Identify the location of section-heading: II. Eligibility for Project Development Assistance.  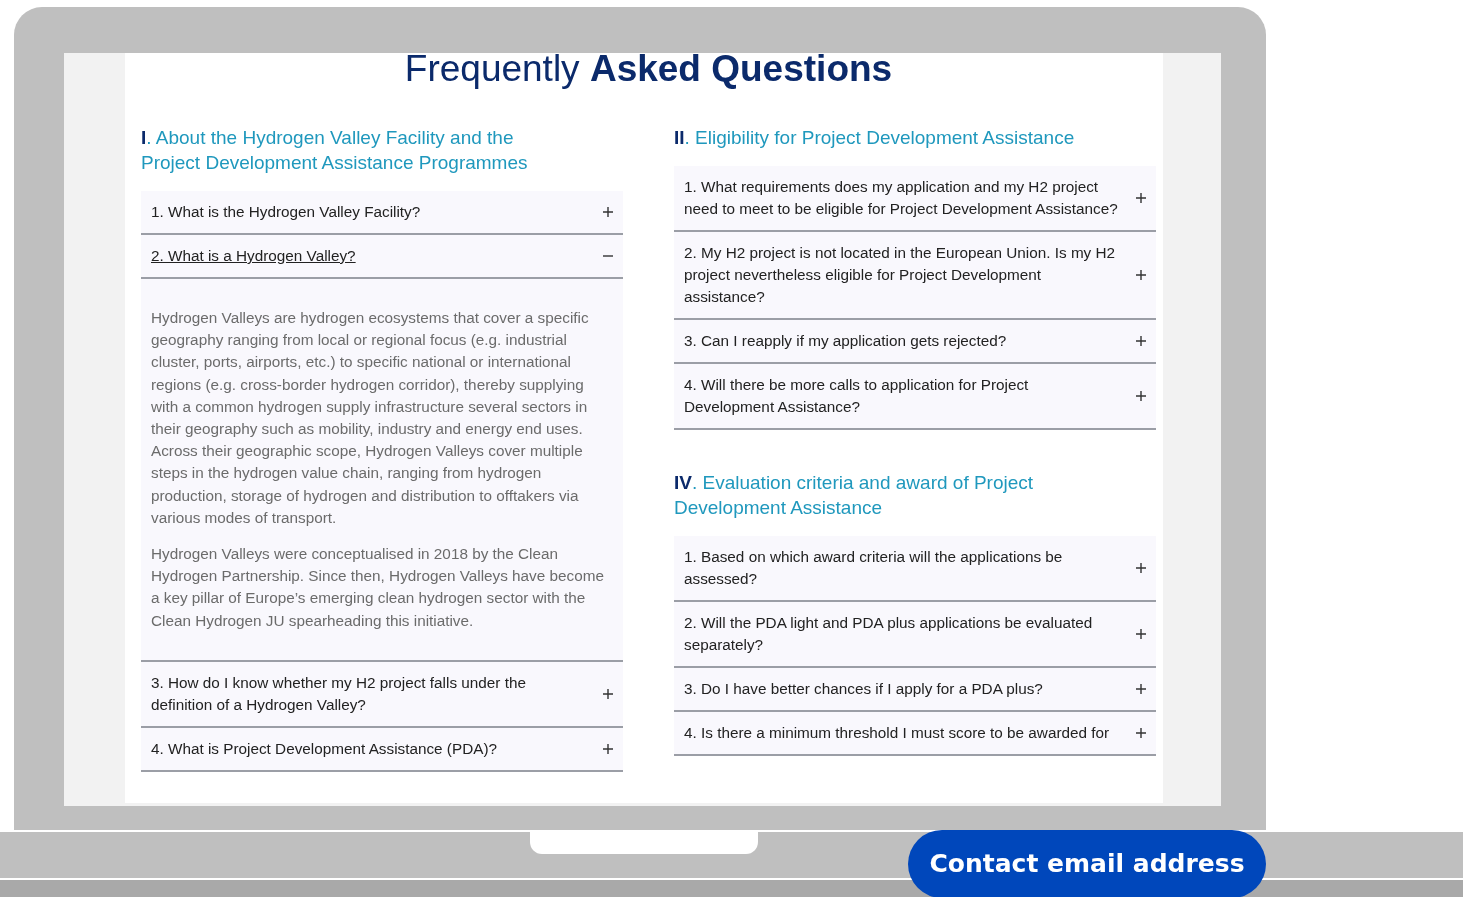
(875, 138).